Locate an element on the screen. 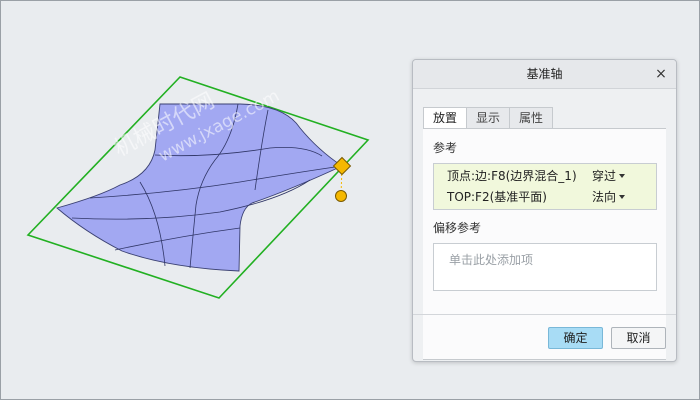  axis-end-handle is located at coordinates (341, 196).